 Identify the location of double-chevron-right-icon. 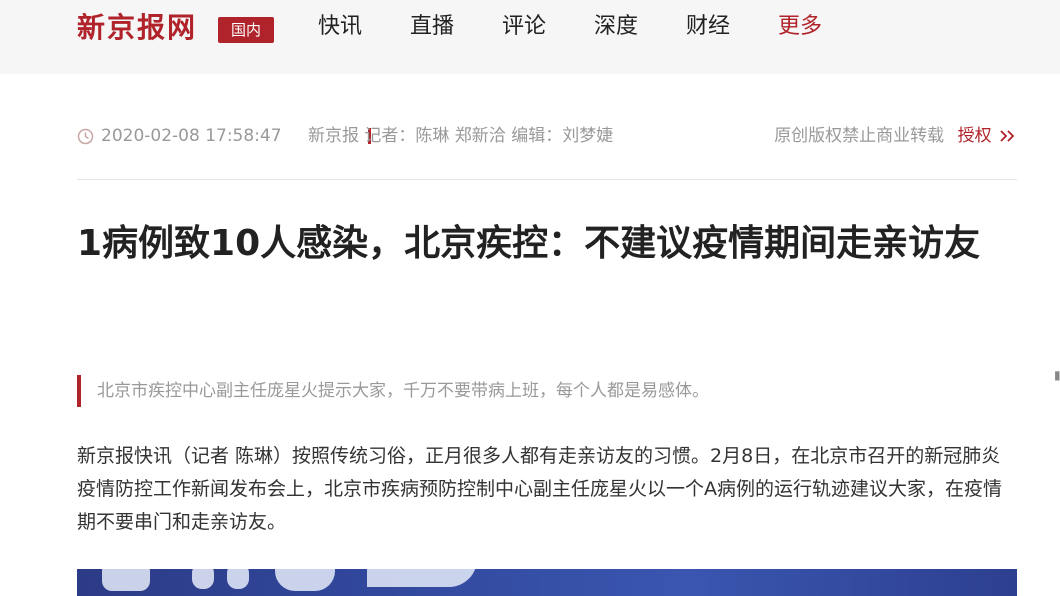
(1008, 136).